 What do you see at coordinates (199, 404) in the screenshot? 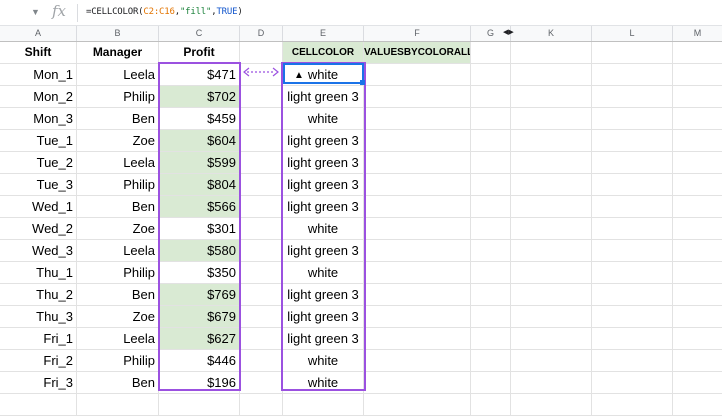
I see `empty-cell-profit` at bounding box center [199, 404].